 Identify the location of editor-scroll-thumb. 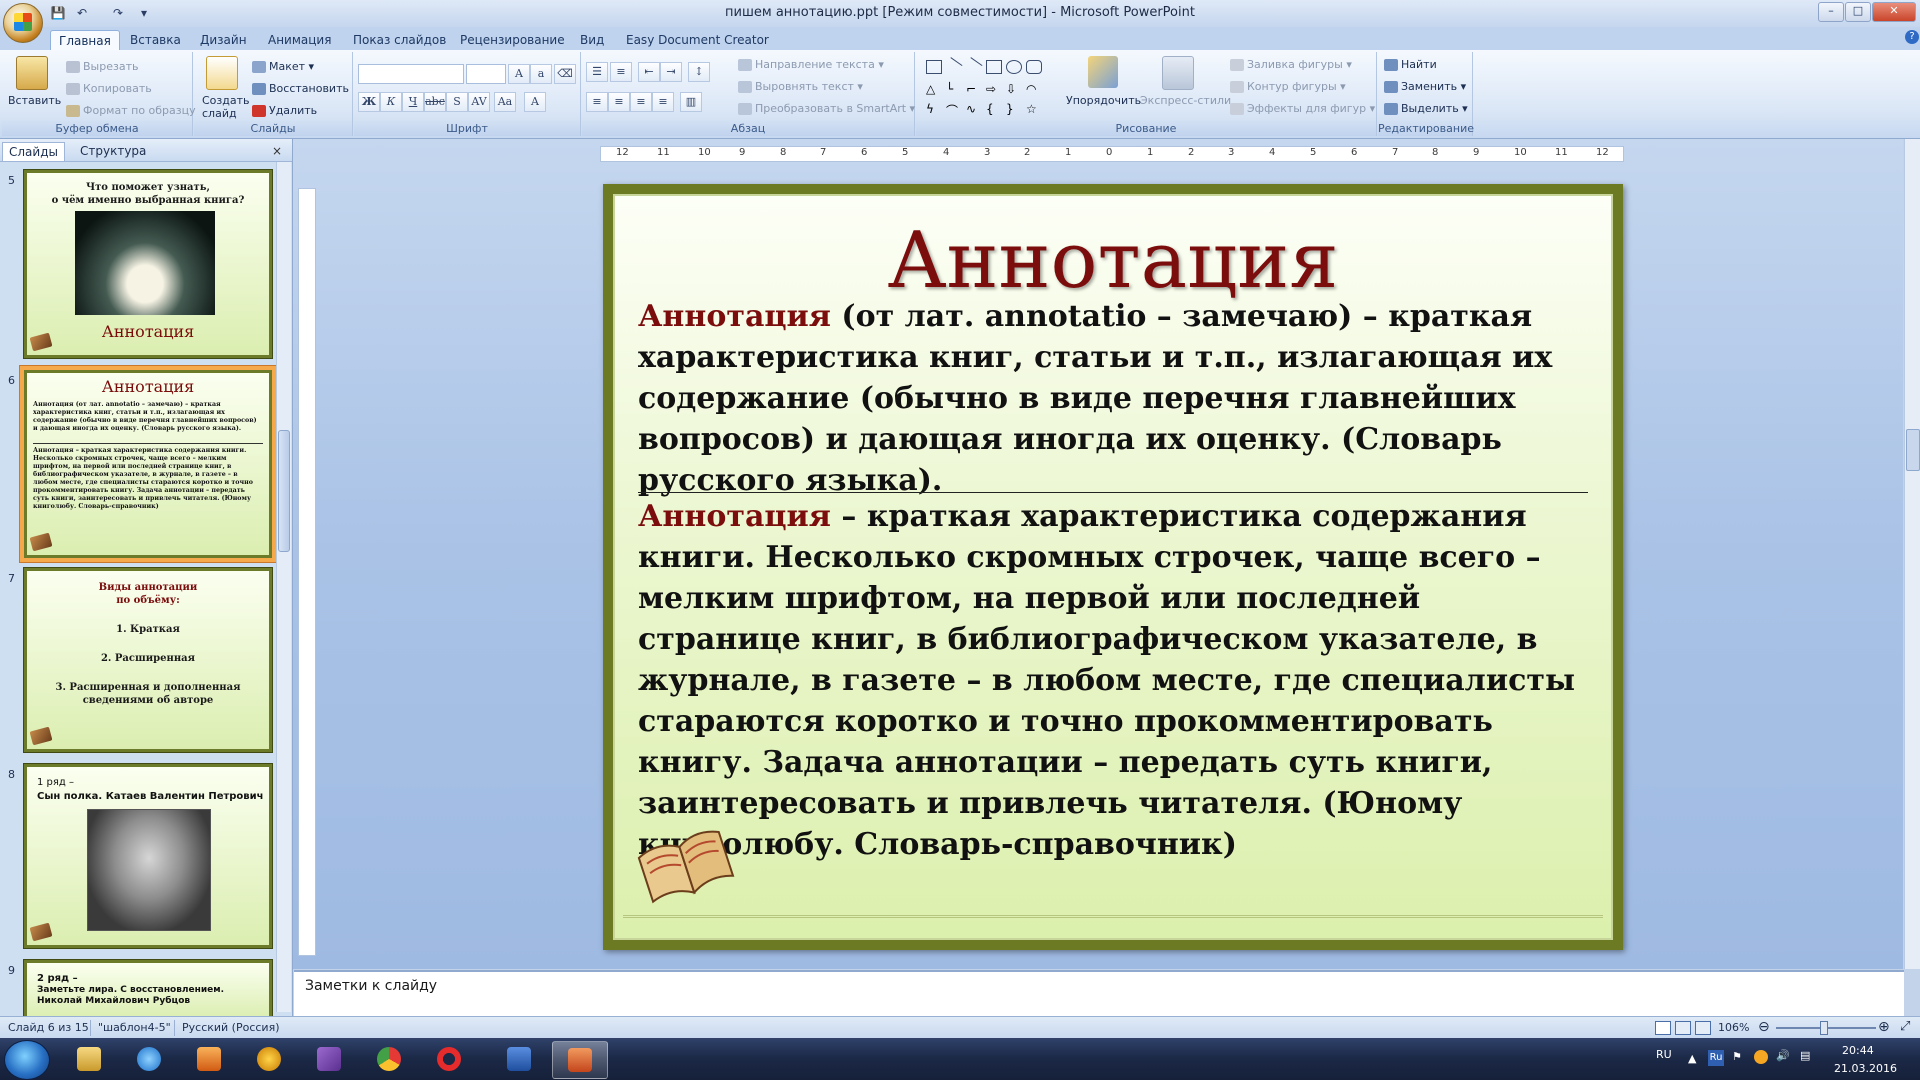
(1913, 450).